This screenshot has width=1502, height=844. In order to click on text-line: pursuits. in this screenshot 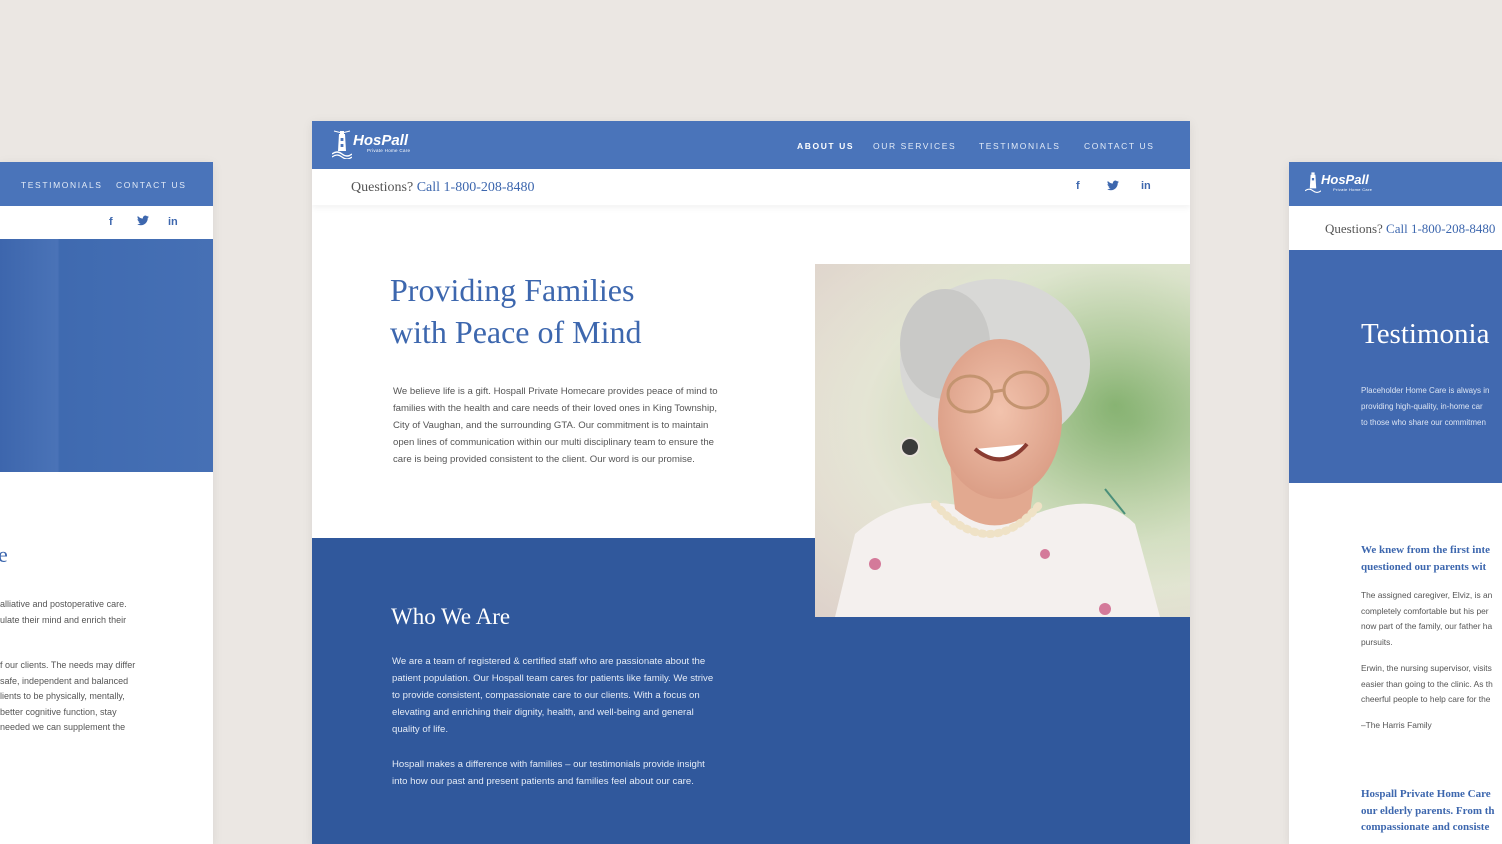, I will do `click(1377, 642)`.